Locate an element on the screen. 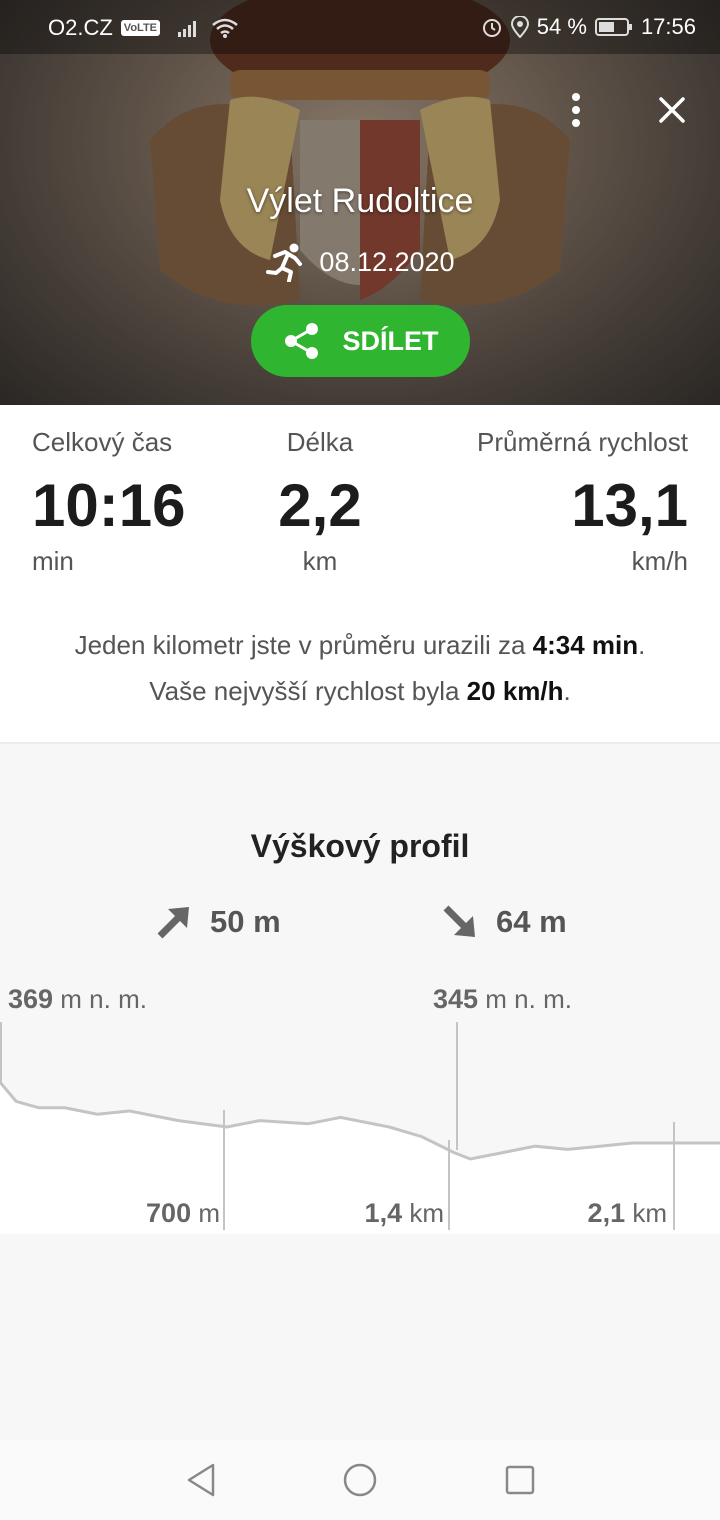  max-speed-summary-text: Vaše nejvyšší rychlost byla is located at coordinates (308, 691).